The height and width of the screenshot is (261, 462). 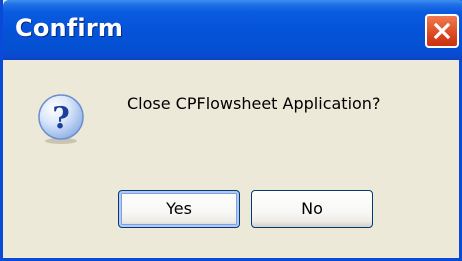 What do you see at coordinates (69, 28) in the screenshot?
I see `window-title: Confirm` at bounding box center [69, 28].